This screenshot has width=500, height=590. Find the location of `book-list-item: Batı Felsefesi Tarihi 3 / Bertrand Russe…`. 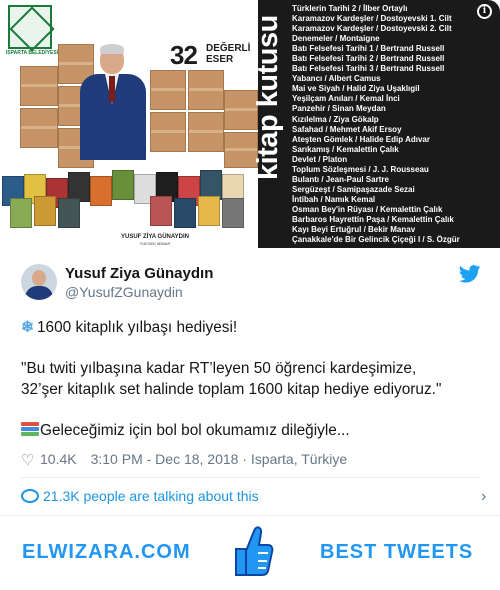

book-list-item: Batı Felsefesi Tarihi 3 / Bertrand Russe… is located at coordinates (368, 69).